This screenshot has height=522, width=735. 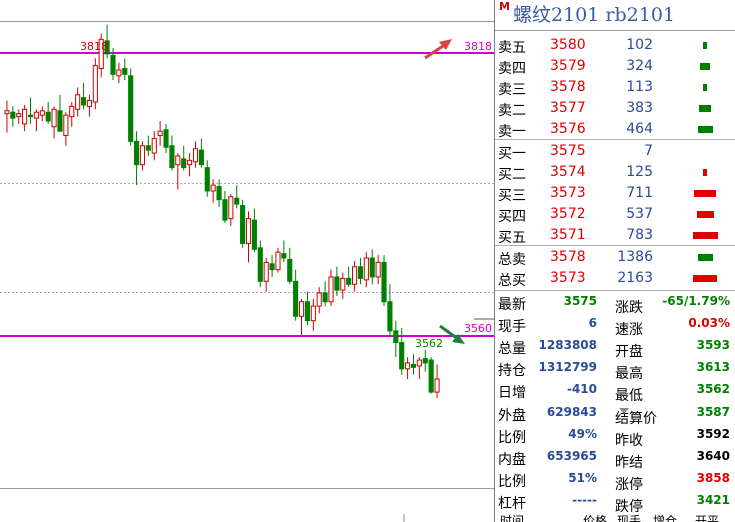 I want to click on order-row: 买二 3574 125, so click(x=615, y=172).